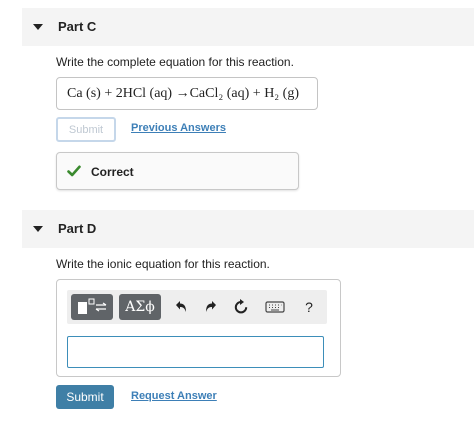 Image resolution: width=474 pixels, height=424 pixels. Describe the element at coordinates (211, 307) in the screenshot. I see `redo-icon` at that location.